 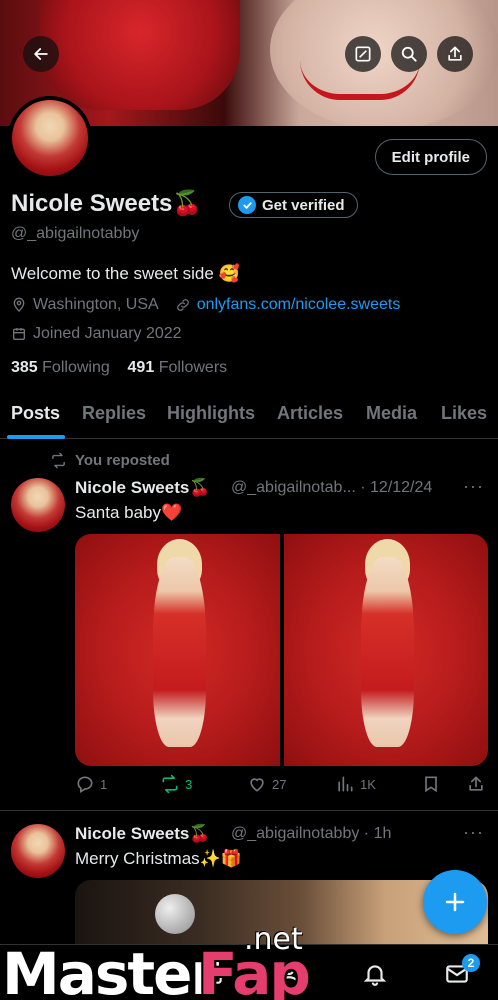 I want to click on watermark: Master Fap .net, so click(x=170, y=961).